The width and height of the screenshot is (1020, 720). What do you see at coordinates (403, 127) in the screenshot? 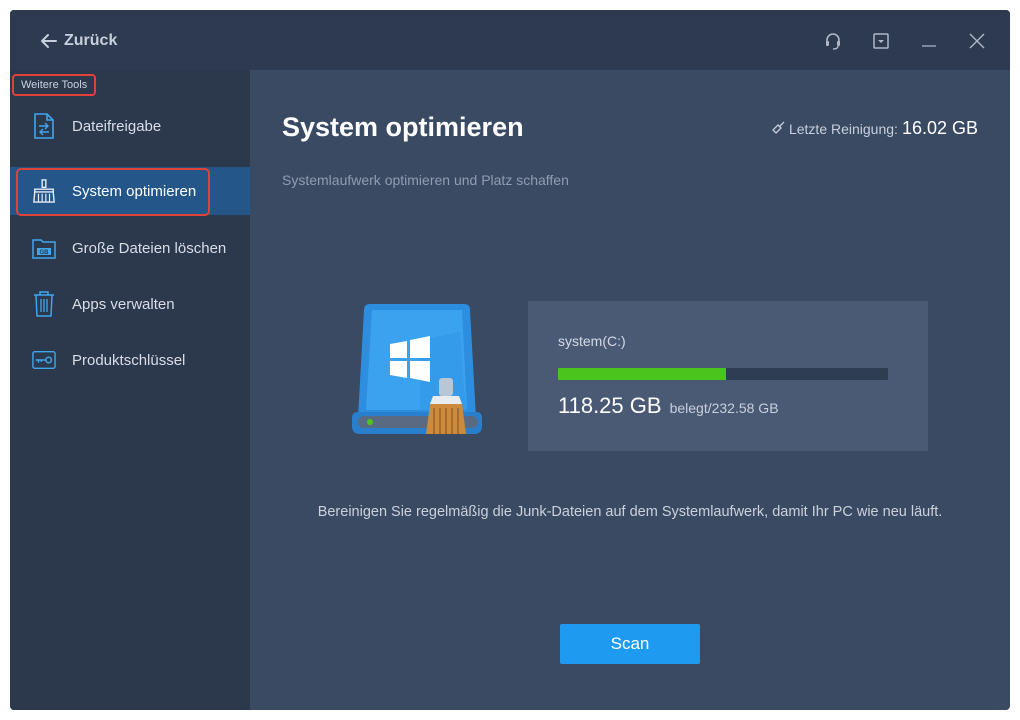
I see `page-title: System optimieren` at bounding box center [403, 127].